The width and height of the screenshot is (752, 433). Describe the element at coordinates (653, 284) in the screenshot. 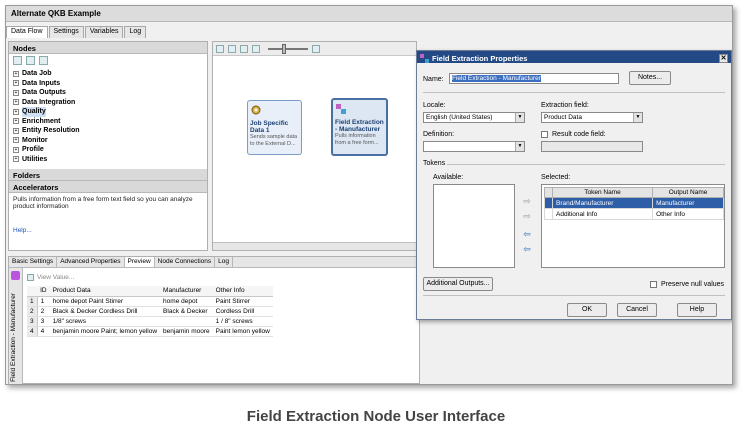

I see `preserve-nulls-checkbox` at that location.